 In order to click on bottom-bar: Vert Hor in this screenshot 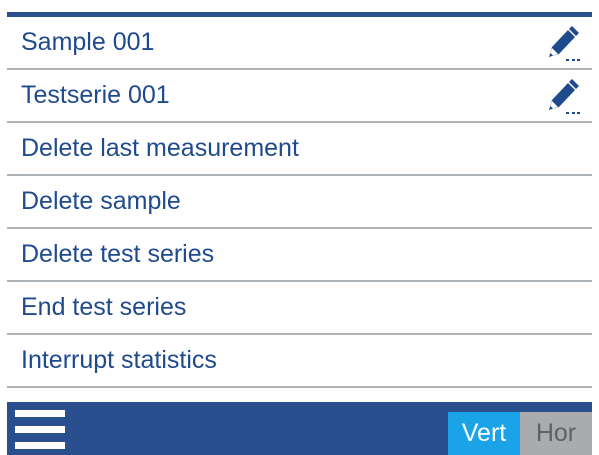, I will do `click(299, 428)`.